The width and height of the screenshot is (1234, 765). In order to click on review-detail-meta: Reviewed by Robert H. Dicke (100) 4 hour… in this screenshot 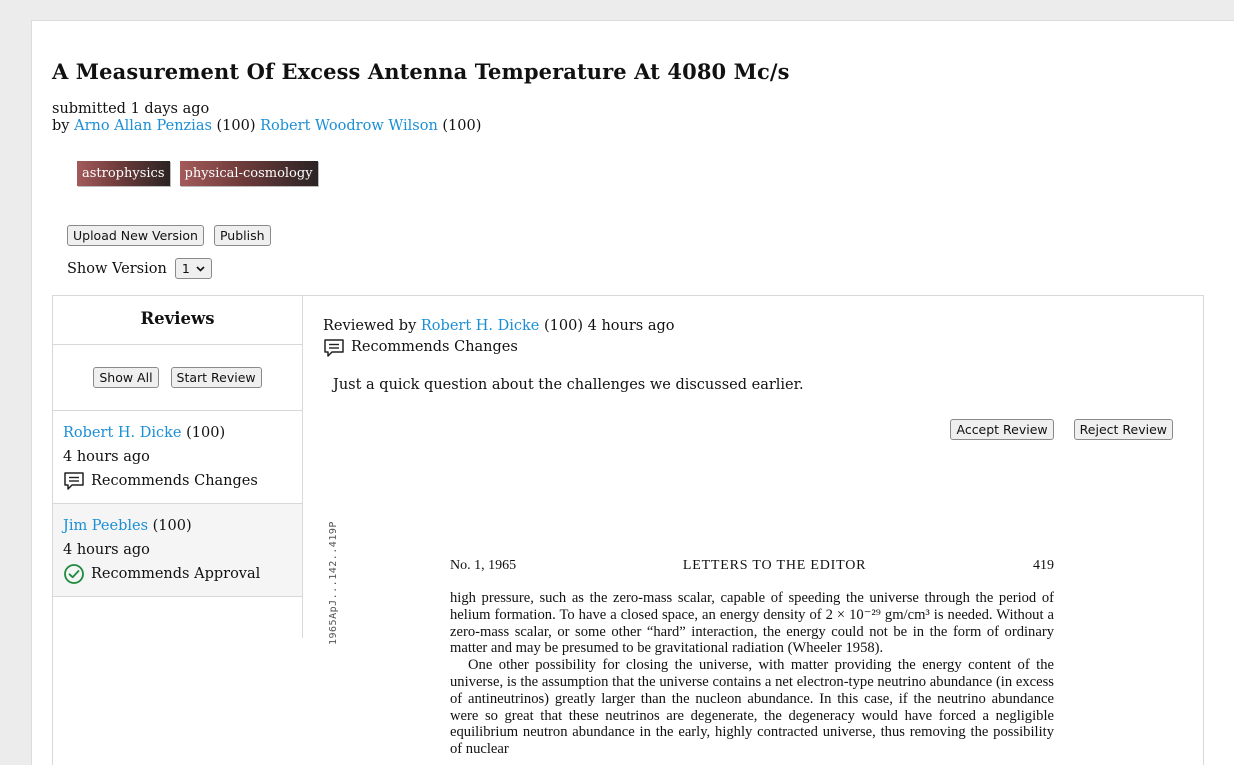, I will do `click(499, 337)`.